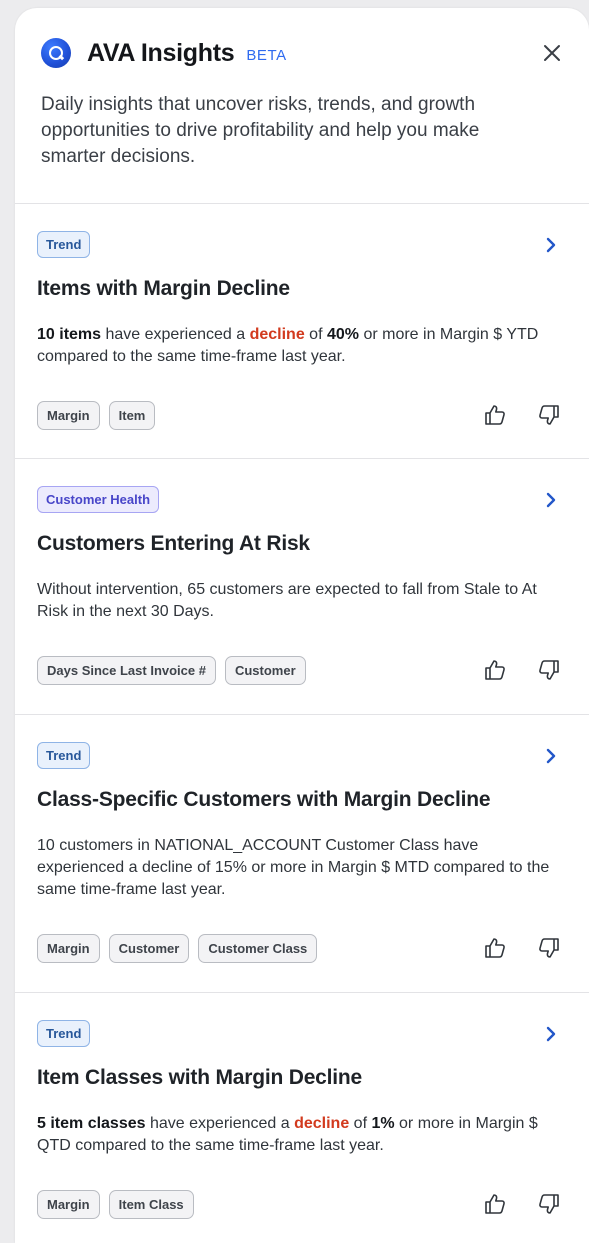 This screenshot has width=589, height=1243. I want to click on insight-title: Item Classes with Margin Decline, so click(200, 1077).